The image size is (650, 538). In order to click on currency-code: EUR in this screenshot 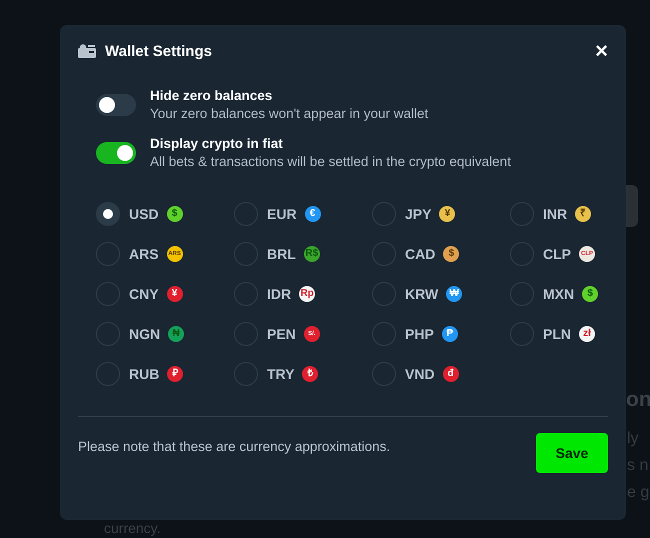, I will do `click(282, 214)`.